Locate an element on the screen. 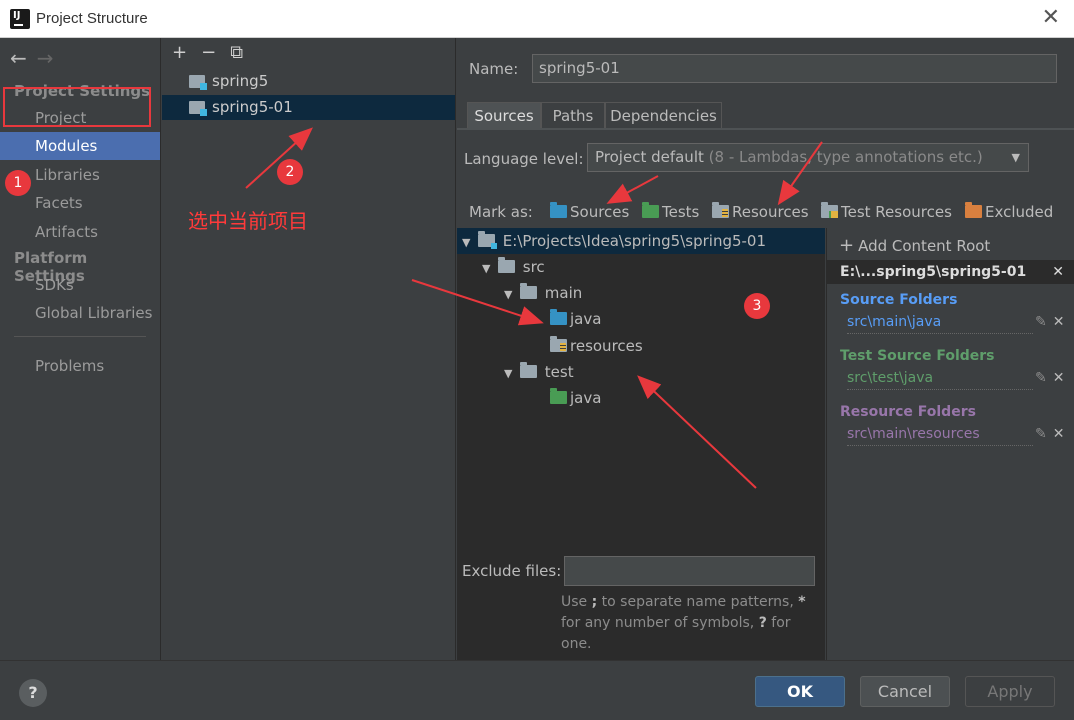 The image size is (1074, 720). add-content-root-button: + Add Content Root is located at coordinates (914, 245).